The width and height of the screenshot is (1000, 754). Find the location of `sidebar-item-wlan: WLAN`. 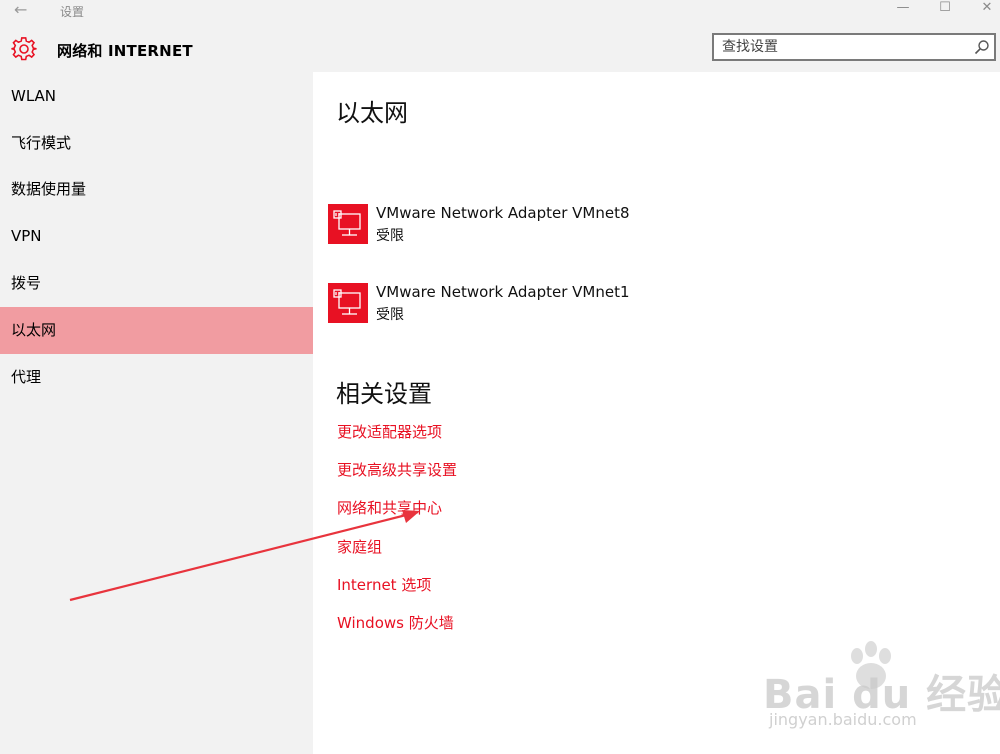

sidebar-item-wlan: WLAN is located at coordinates (156, 96).